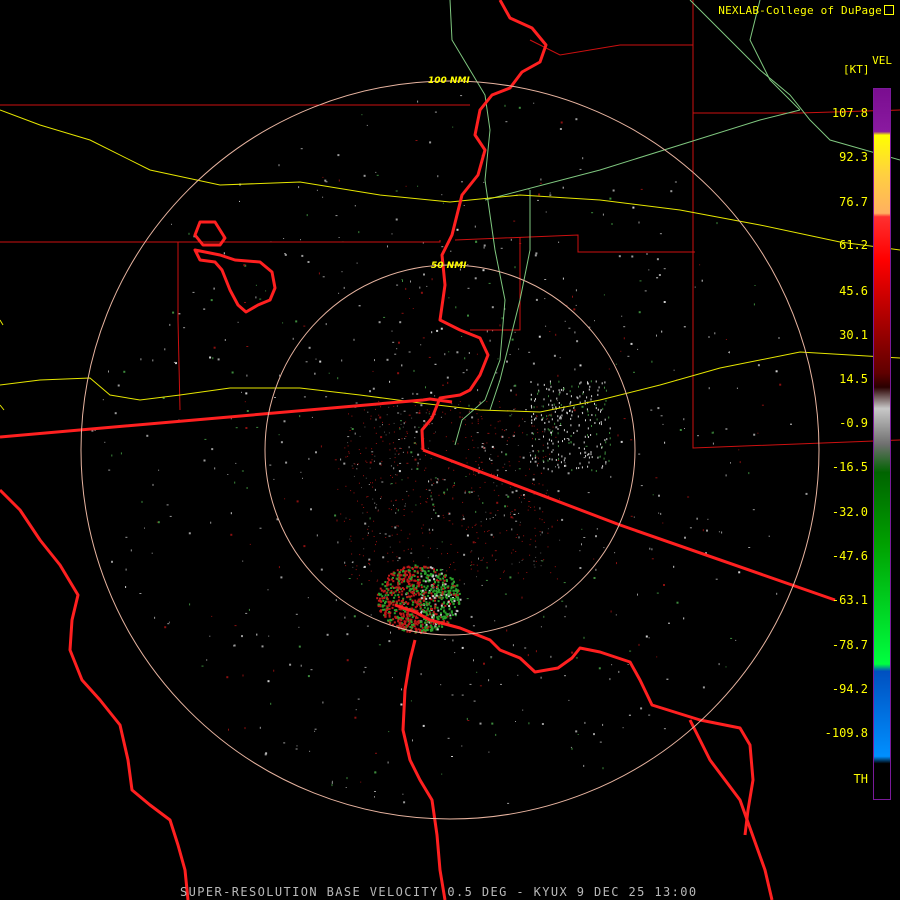  I want to click on legend-tick: 61.2, so click(853, 245).